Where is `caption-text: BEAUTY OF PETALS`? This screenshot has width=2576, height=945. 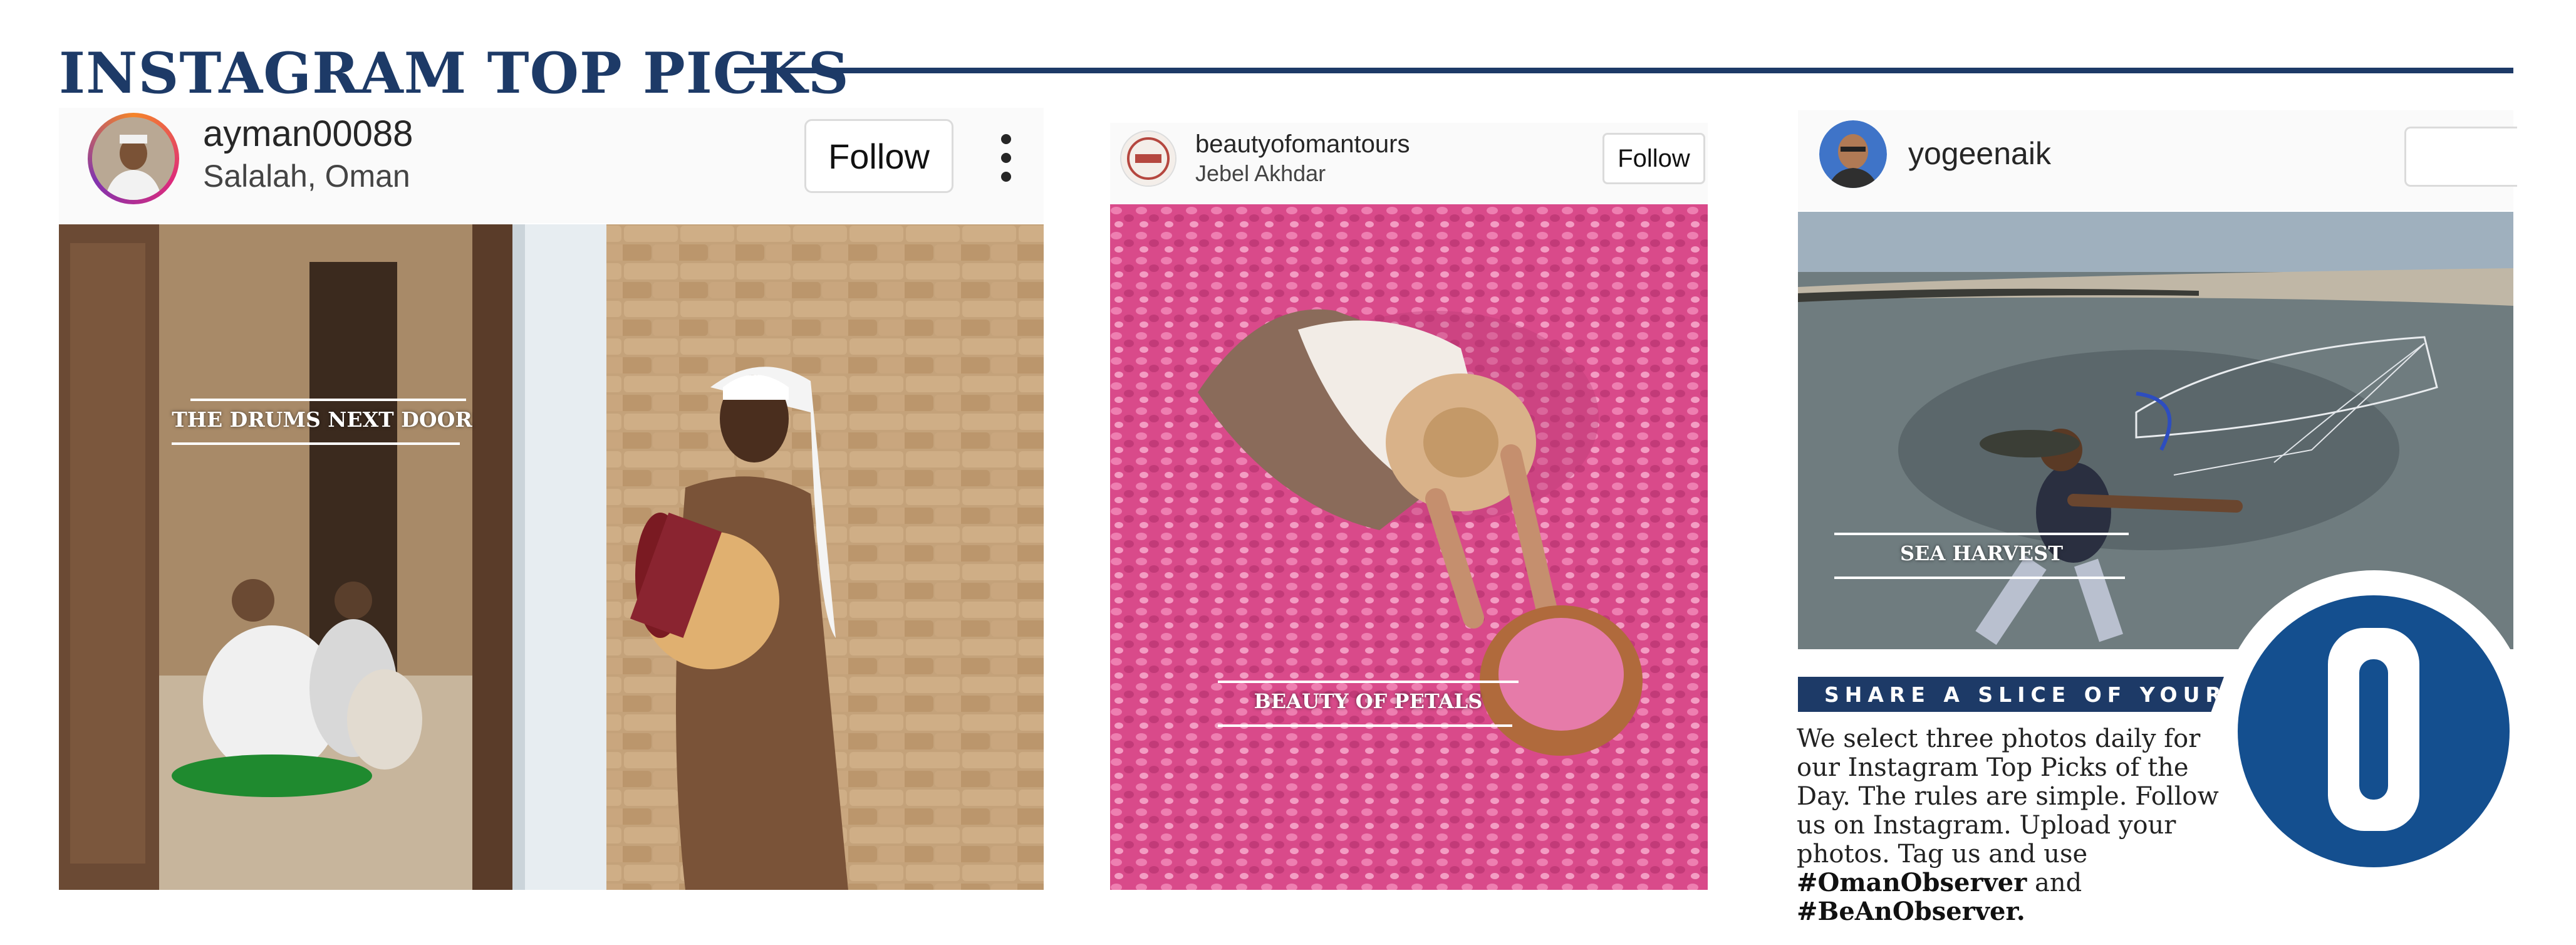 caption-text: BEAUTY OF PETALS is located at coordinates (1368, 701).